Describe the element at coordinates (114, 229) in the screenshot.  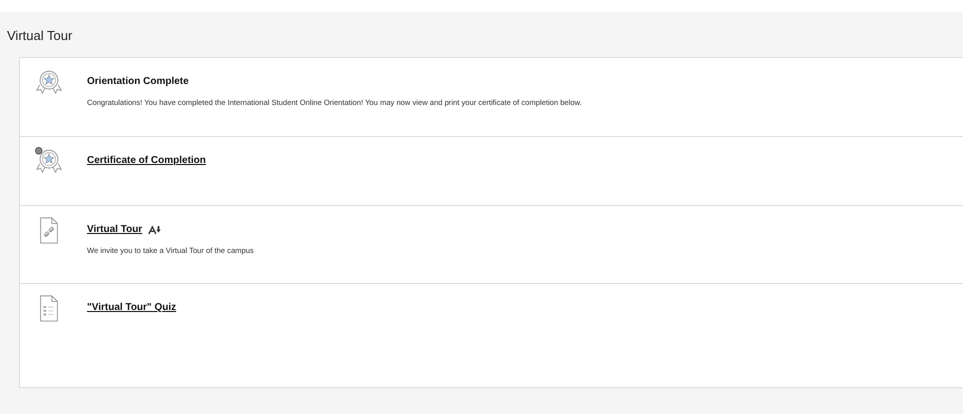
I see `item-link: Virtual Tour` at that location.